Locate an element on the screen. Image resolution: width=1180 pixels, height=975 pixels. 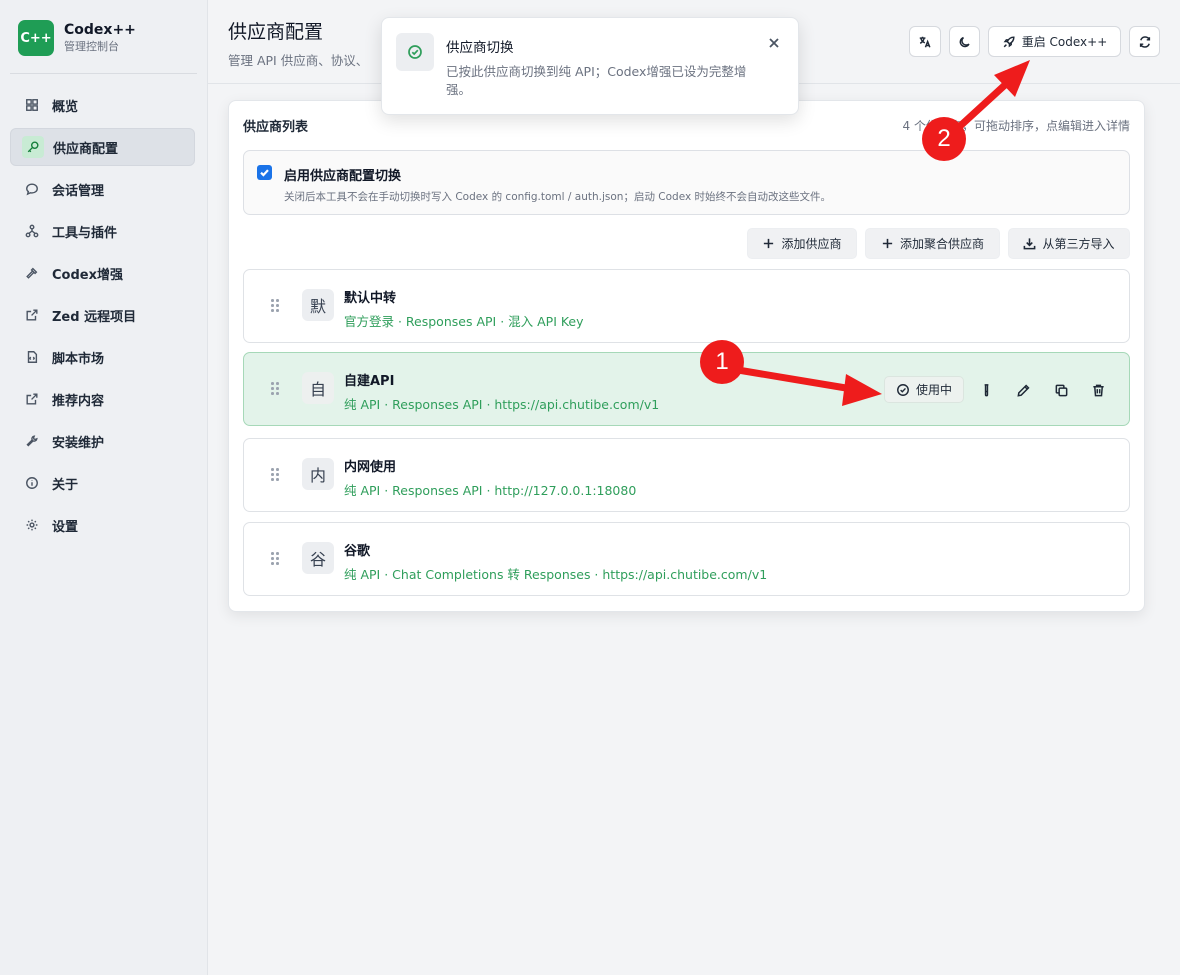
brand: C++ Codex++ 管理控制台 is located at coordinates (77, 38).